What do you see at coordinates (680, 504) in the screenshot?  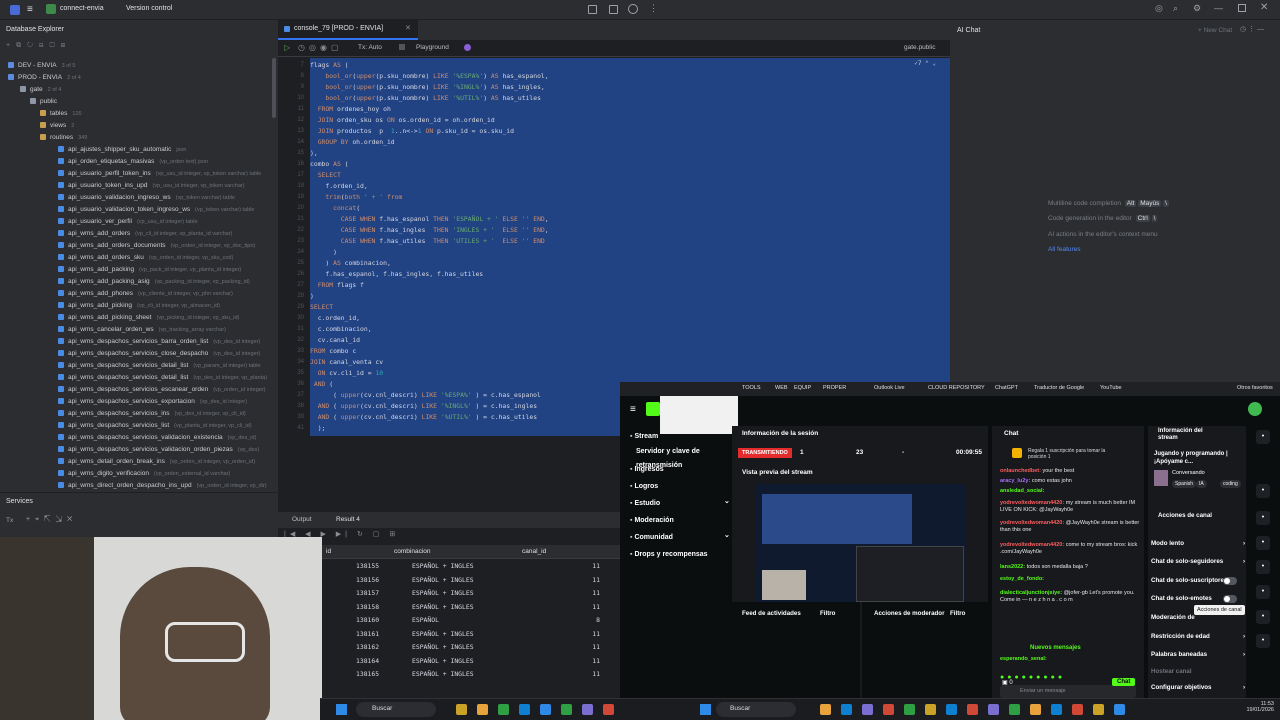 I see `kick-nav-item: ▪ Estudio ⌄` at bounding box center [680, 504].